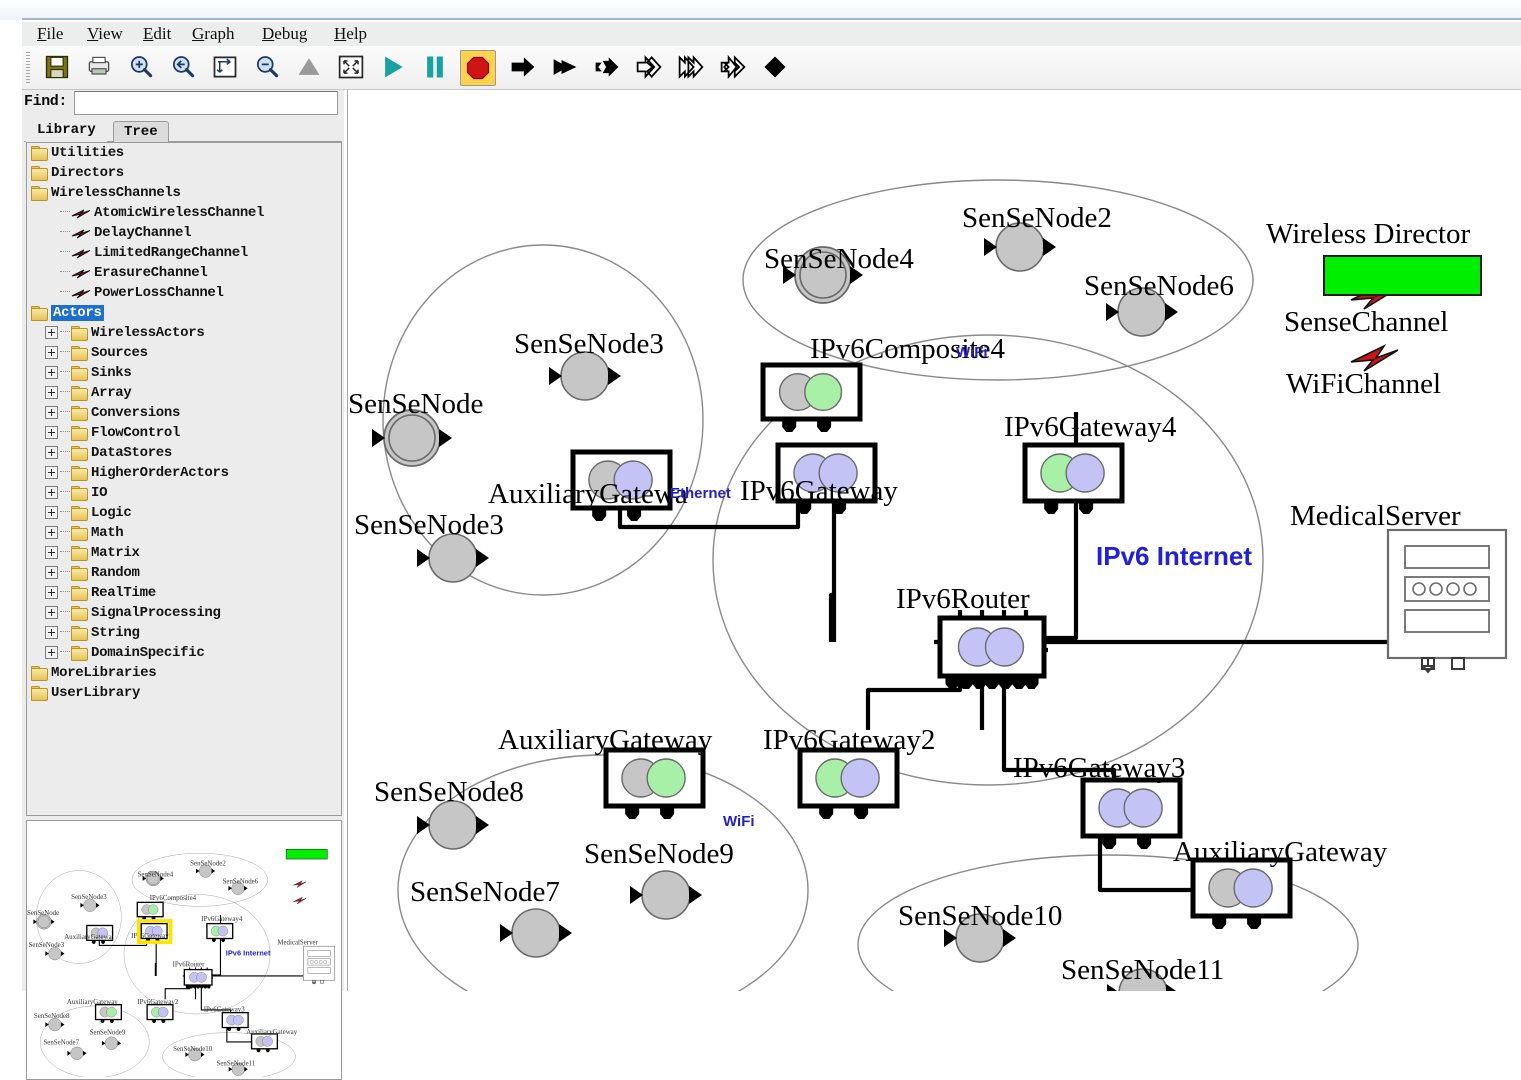 The image size is (1521, 1080). Describe the element at coordinates (184, 233) in the screenshot. I see `tree-item-delaychannel: DelayChannel` at that location.